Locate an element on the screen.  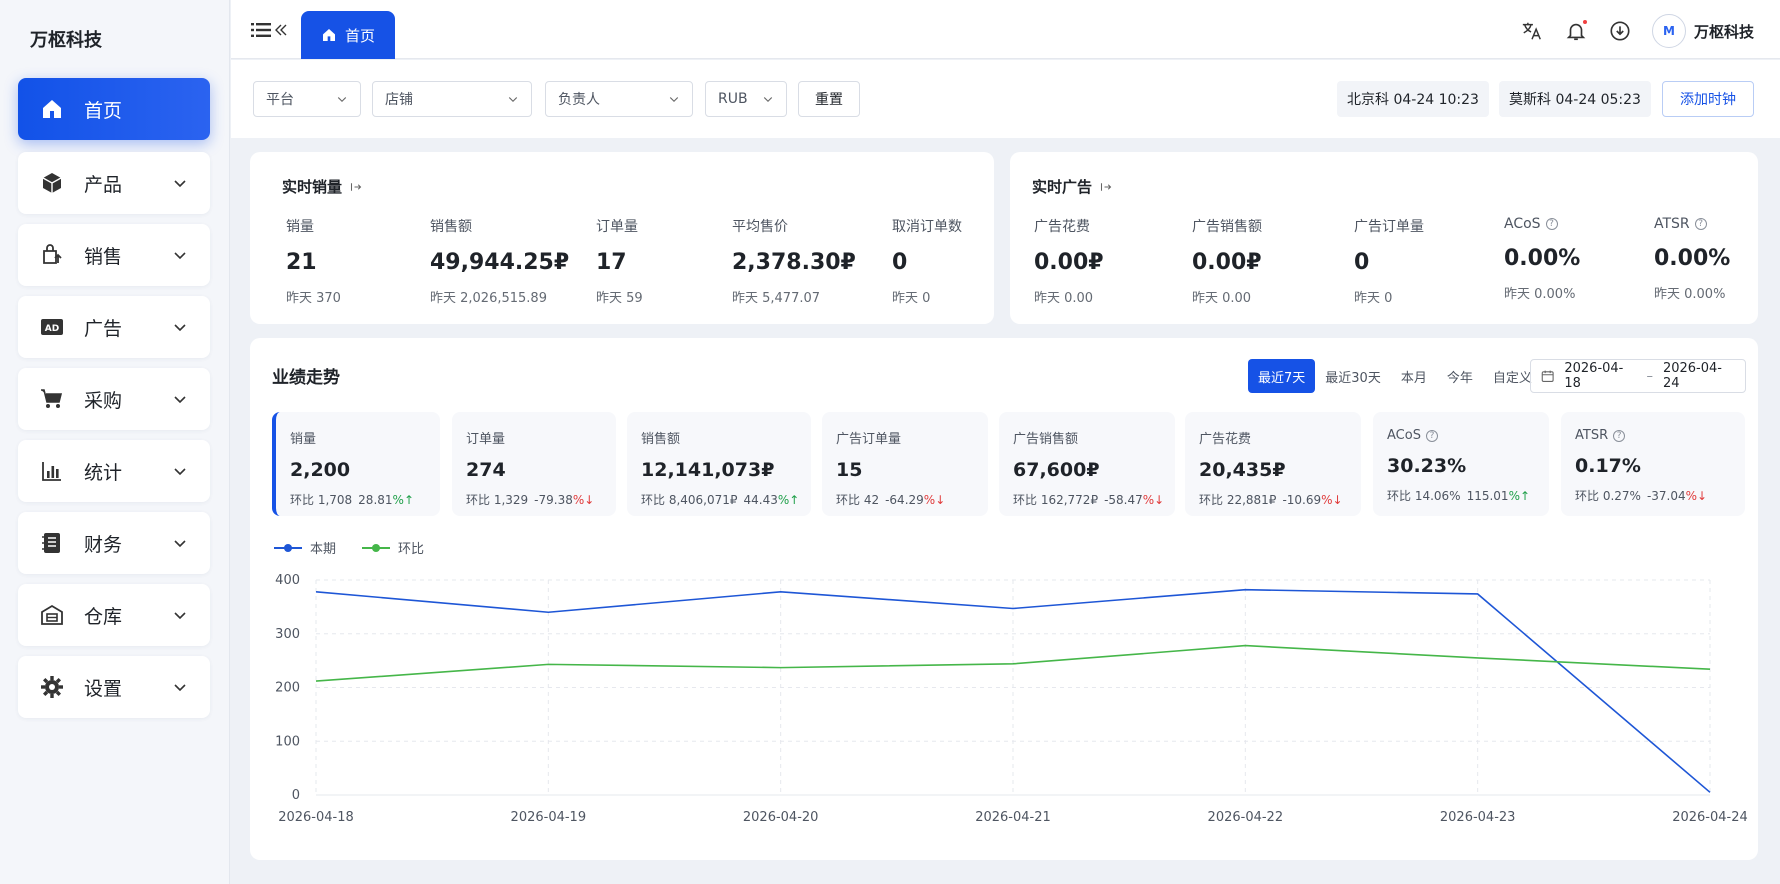
store-select: 店铺 is located at coordinates (452, 99).